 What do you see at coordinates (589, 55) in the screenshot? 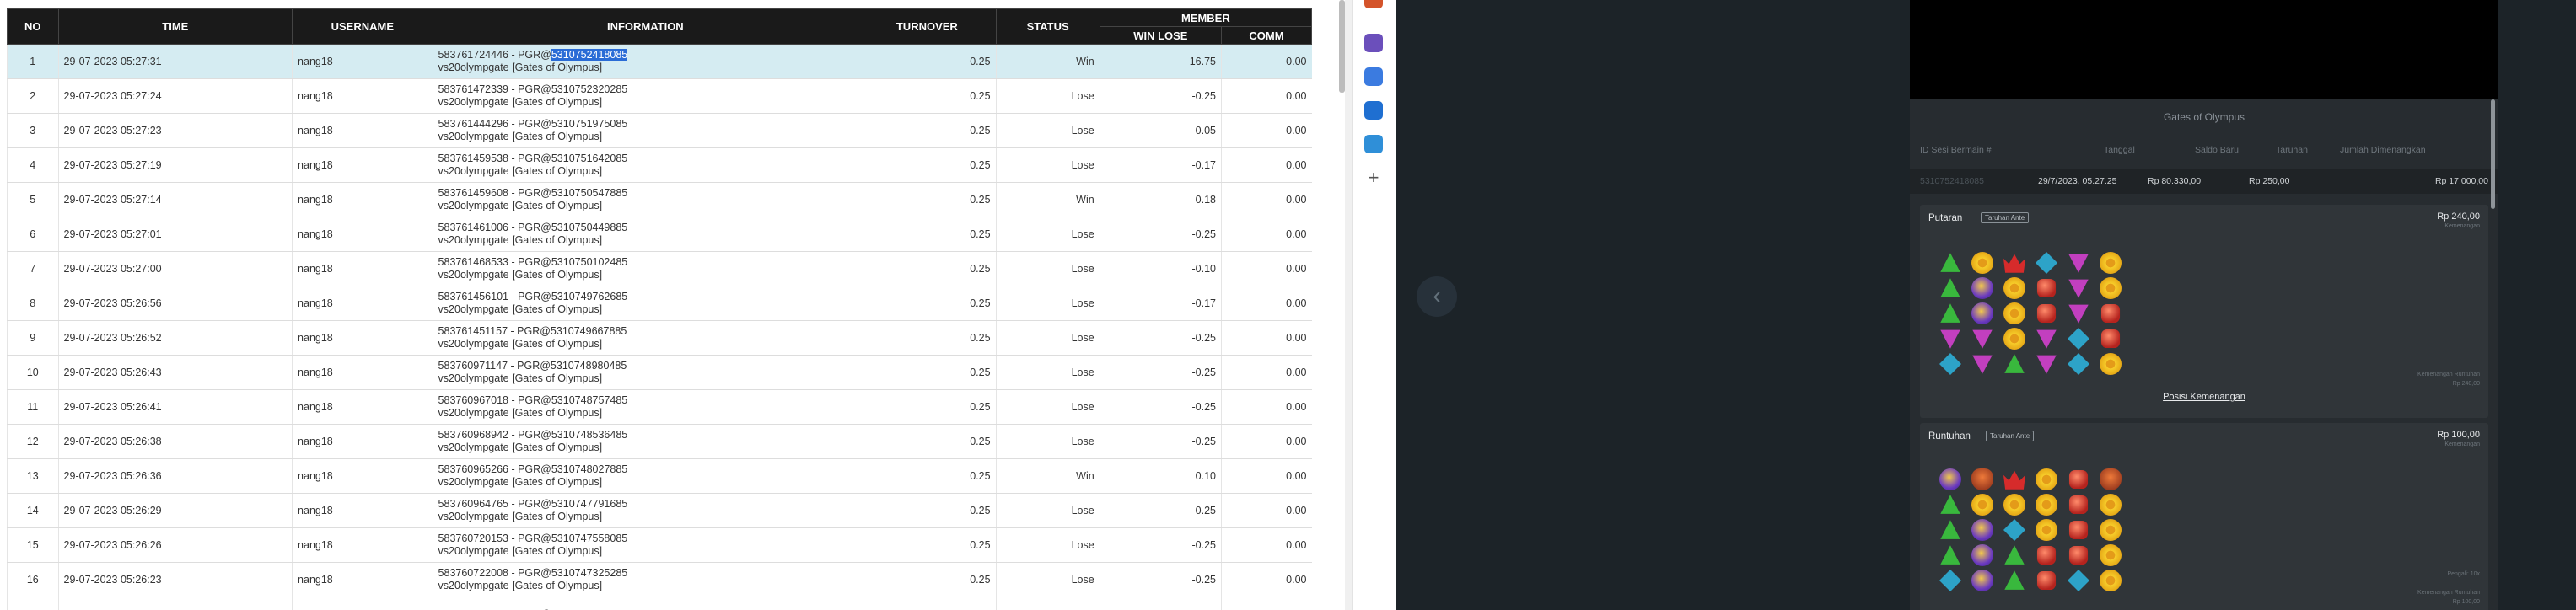
I see `selected-text: 5310752418085` at bounding box center [589, 55].